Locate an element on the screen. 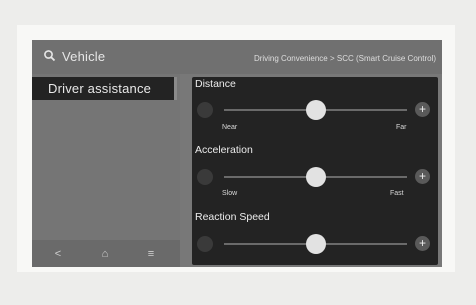 This screenshot has height=305, width=476. reaction-speed-title: Reaction Speed is located at coordinates (232, 217).